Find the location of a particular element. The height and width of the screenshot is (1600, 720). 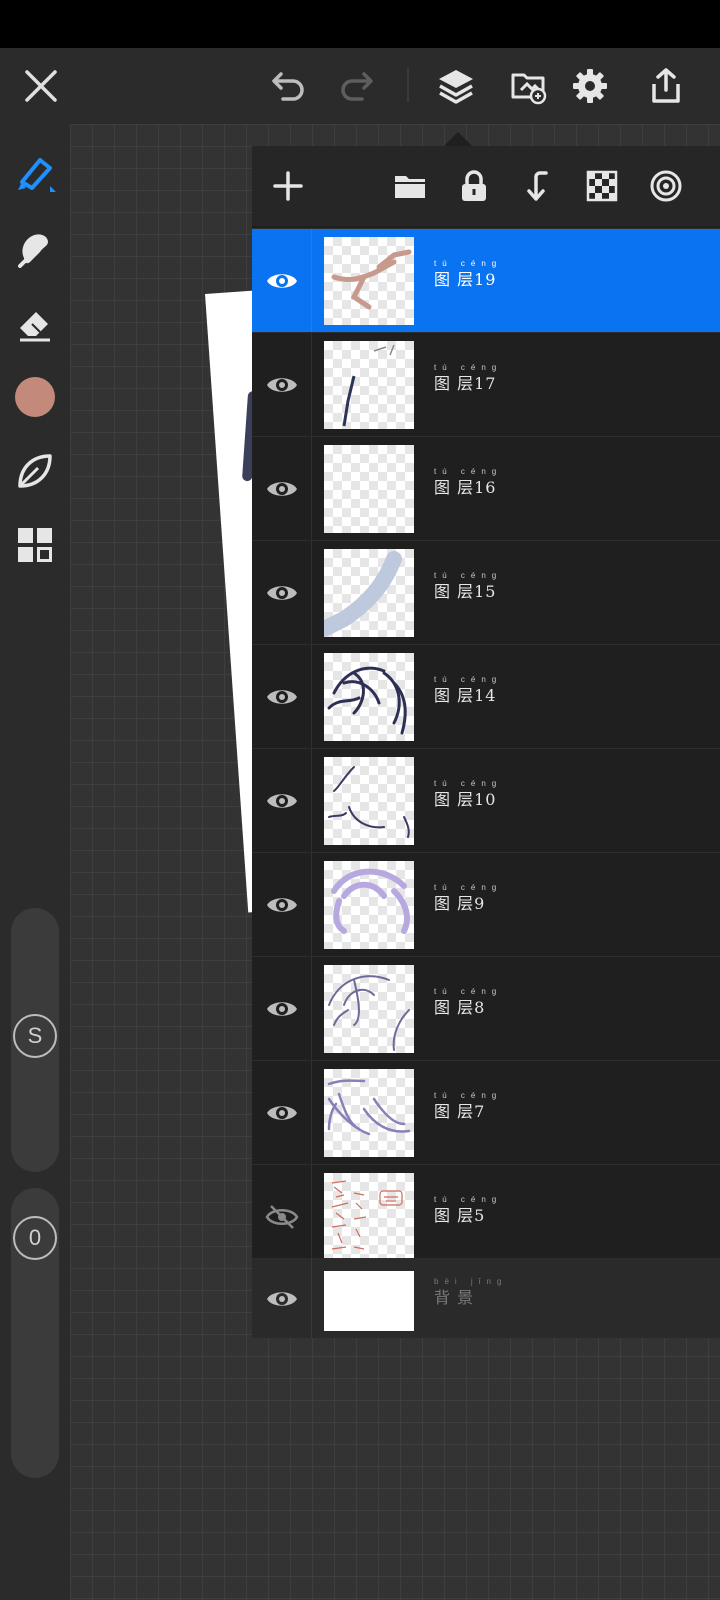

leaf-icon is located at coordinates (35, 471).